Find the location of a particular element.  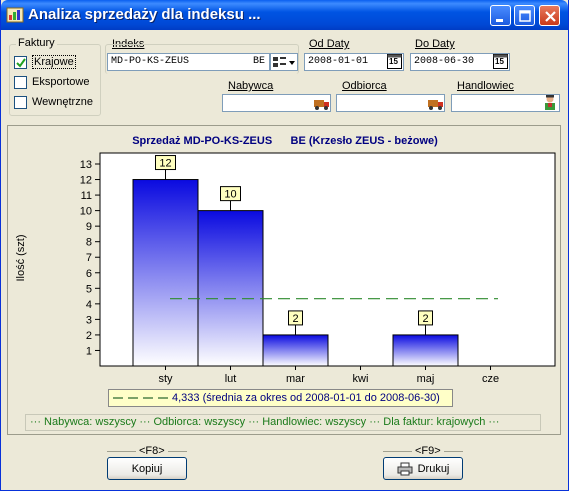

indeks-lookup-button is located at coordinates (284, 62).